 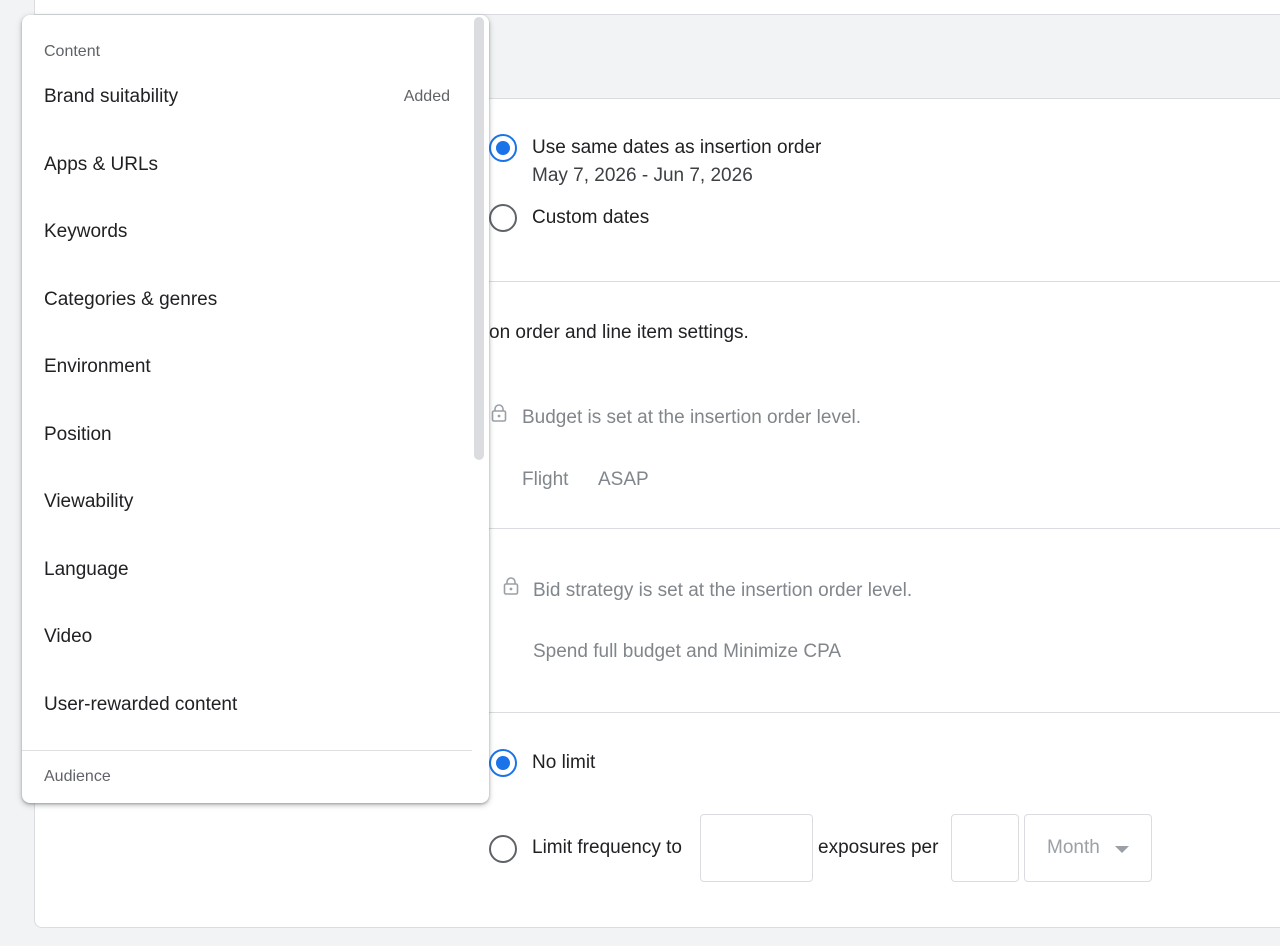 What do you see at coordinates (503, 218) in the screenshot?
I see `custom-dates-radio` at bounding box center [503, 218].